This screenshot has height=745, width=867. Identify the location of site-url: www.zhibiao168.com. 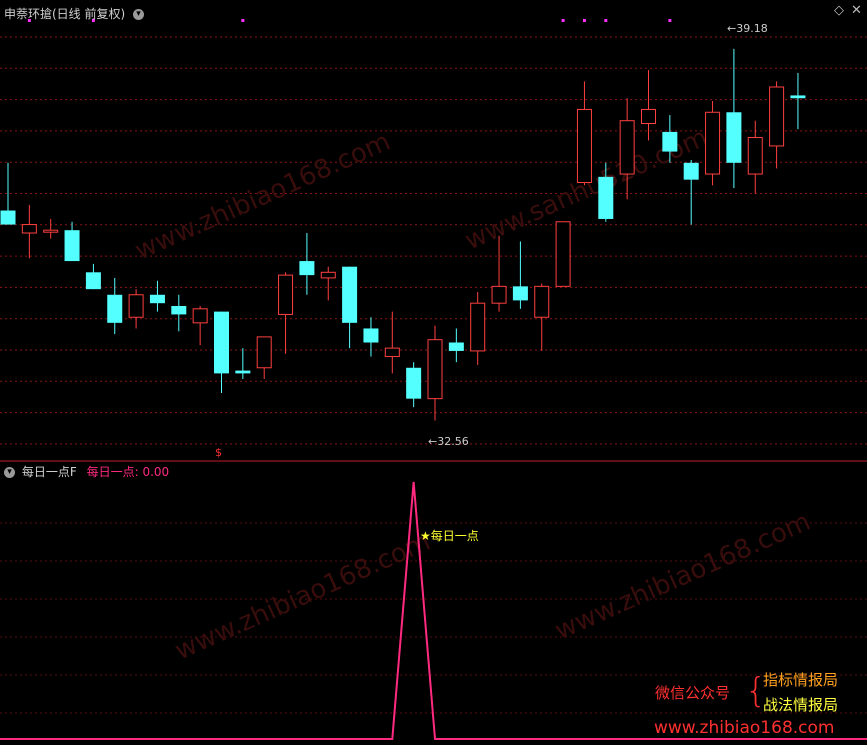
(744, 728).